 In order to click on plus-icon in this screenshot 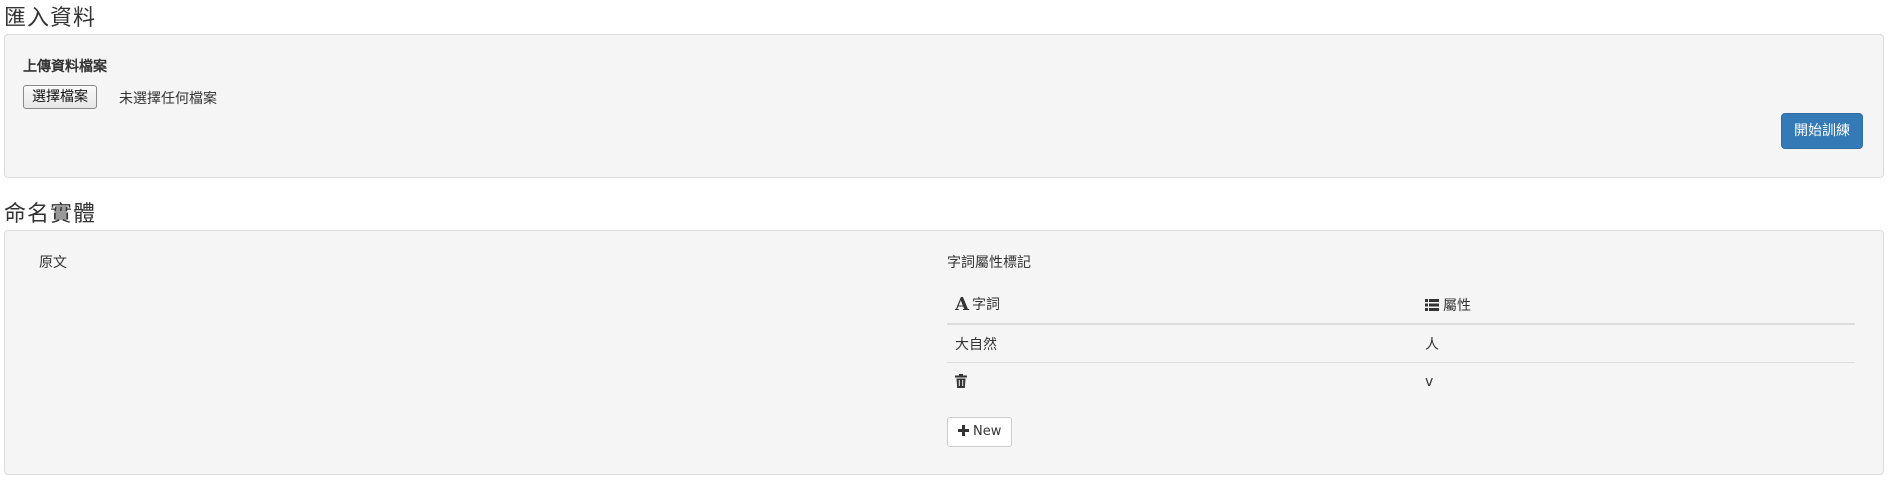, I will do `click(963, 430)`.